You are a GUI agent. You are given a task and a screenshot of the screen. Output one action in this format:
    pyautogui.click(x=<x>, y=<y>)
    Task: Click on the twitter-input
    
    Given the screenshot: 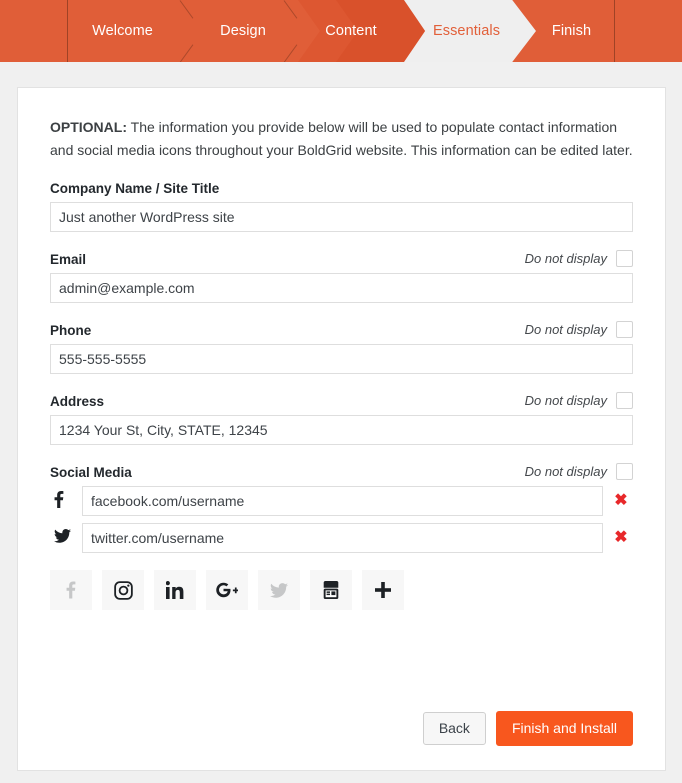 What is the action you would take?
    pyautogui.click(x=342, y=538)
    